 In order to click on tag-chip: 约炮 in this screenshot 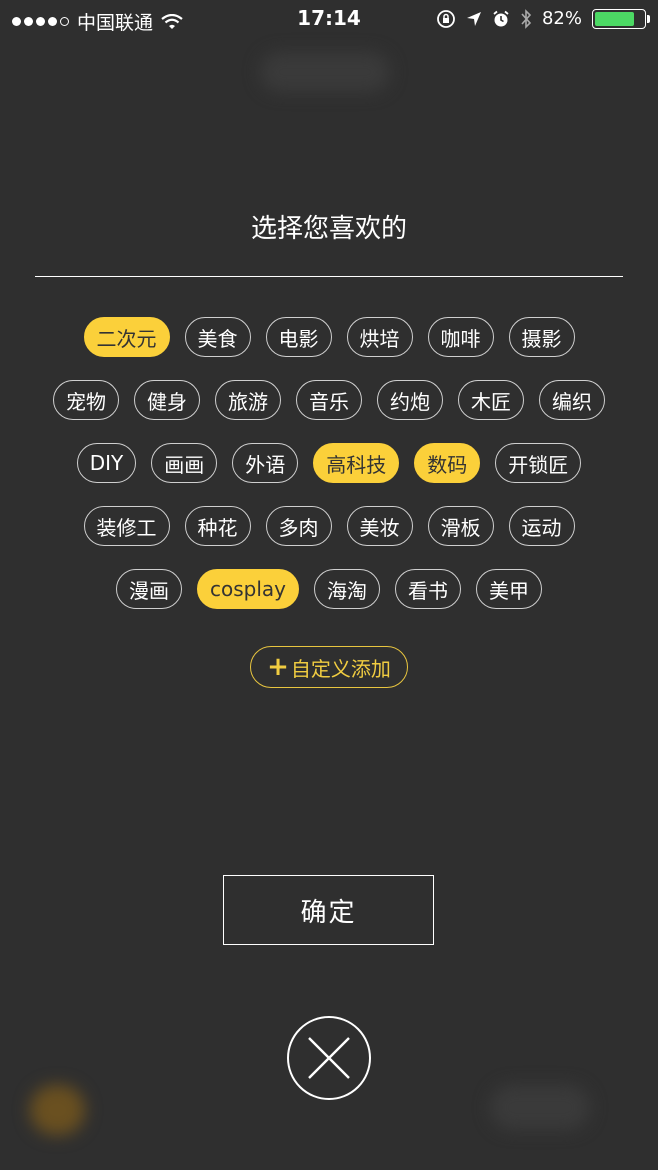, I will do `click(410, 400)`.